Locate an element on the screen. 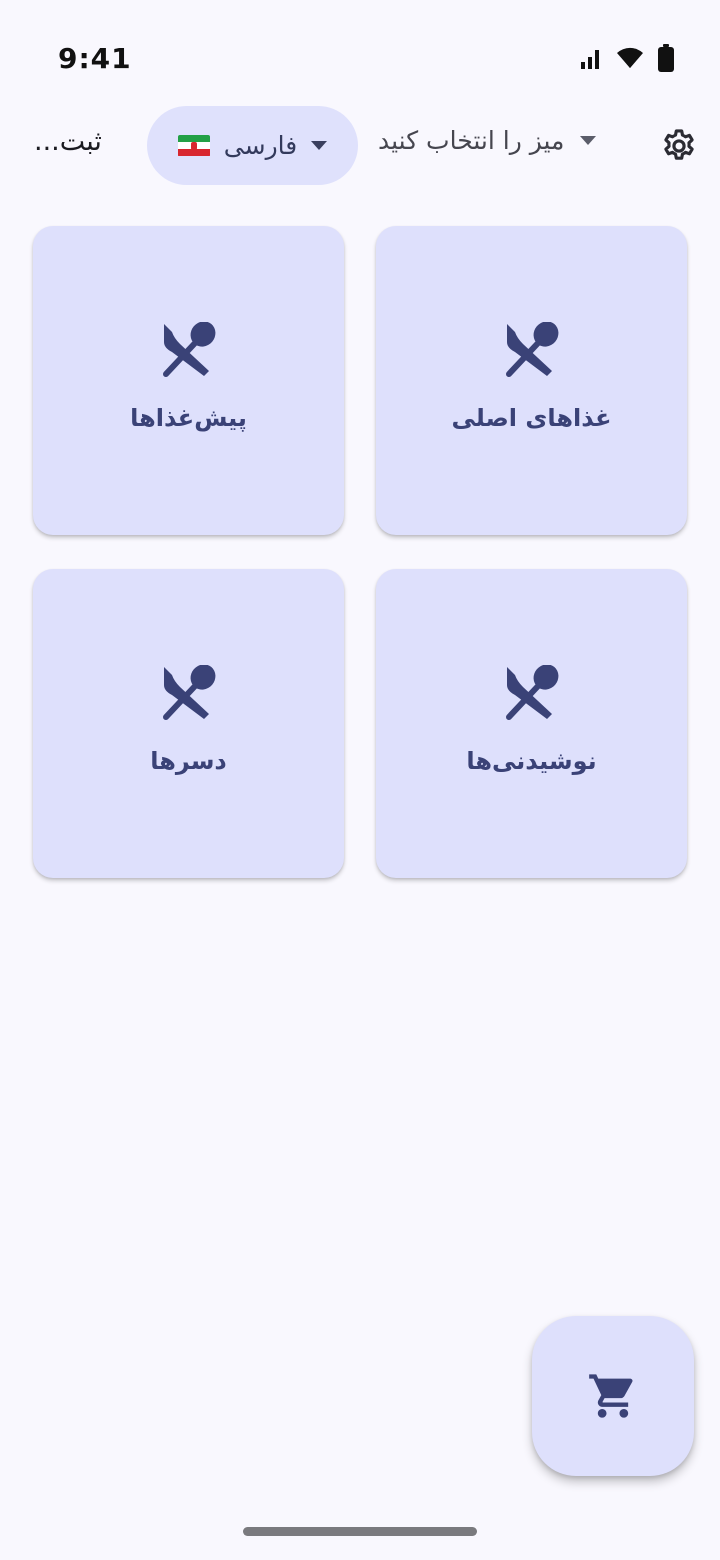 Image resolution: width=720 pixels, height=1560 pixels. category-card-drinks: نوشیدنی‌ها is located at coordinates (531, 723).